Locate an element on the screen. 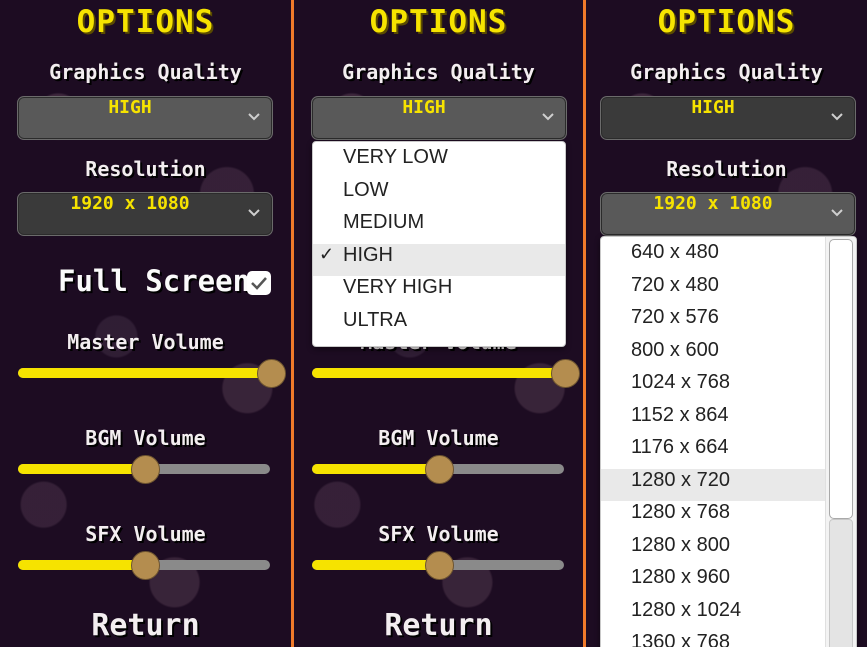  scrollbar-lower is located at coordinates (841, 583).